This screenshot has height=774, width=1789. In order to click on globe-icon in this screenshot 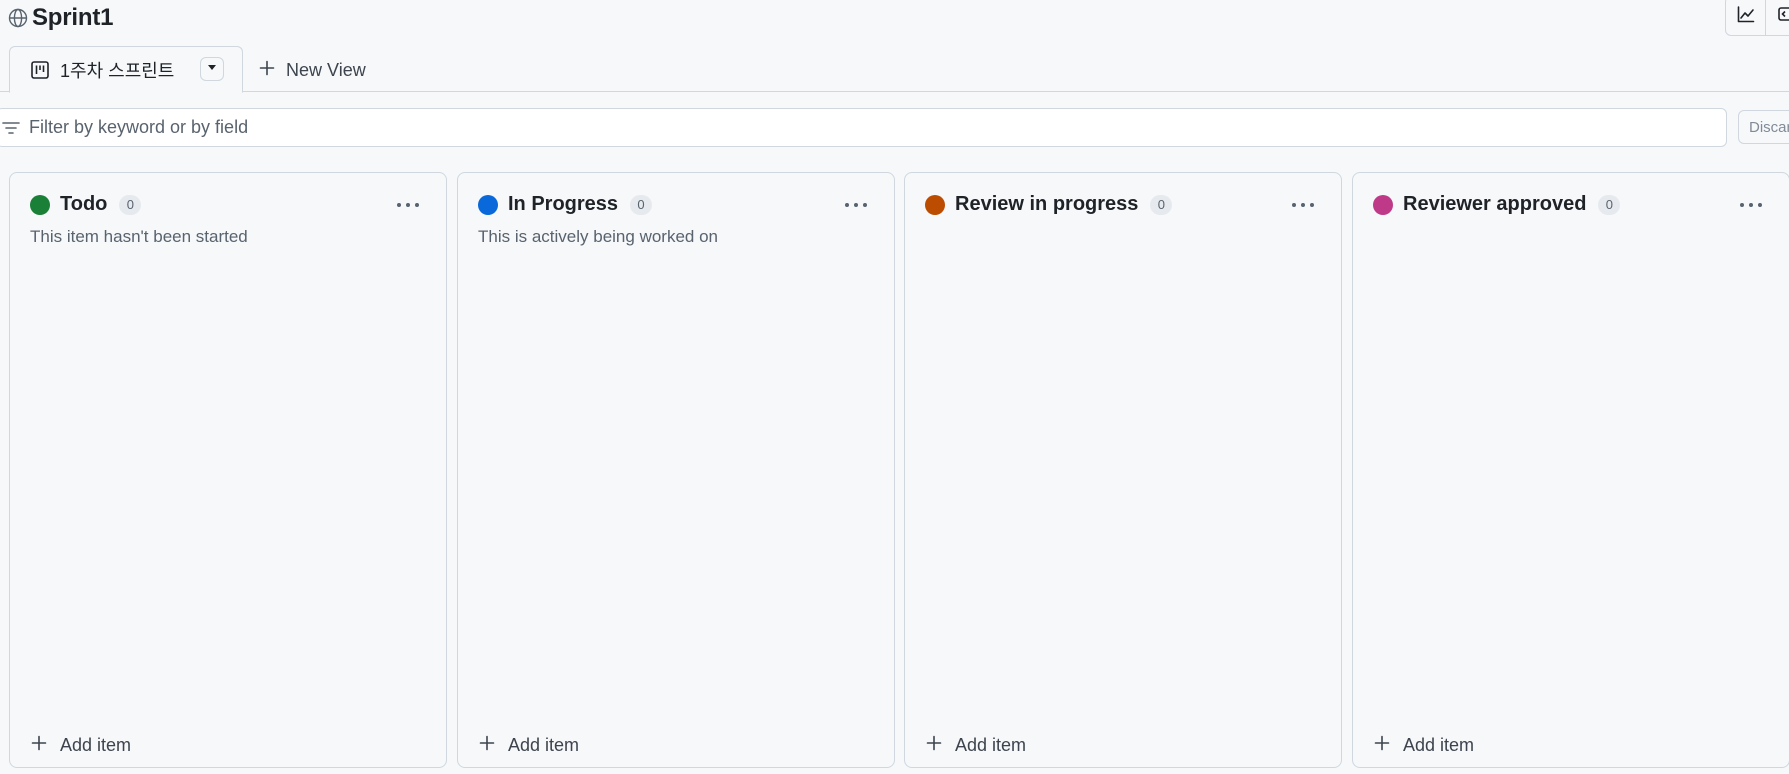, I will do `click(18, 18)`.